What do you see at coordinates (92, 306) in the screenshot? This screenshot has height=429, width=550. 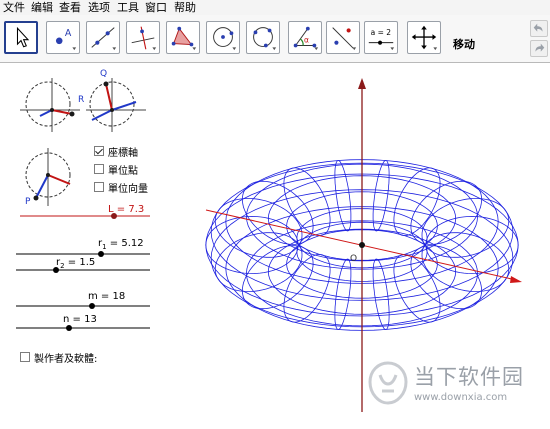 I see `slider-m-handle` at bounding box center [92, 306].